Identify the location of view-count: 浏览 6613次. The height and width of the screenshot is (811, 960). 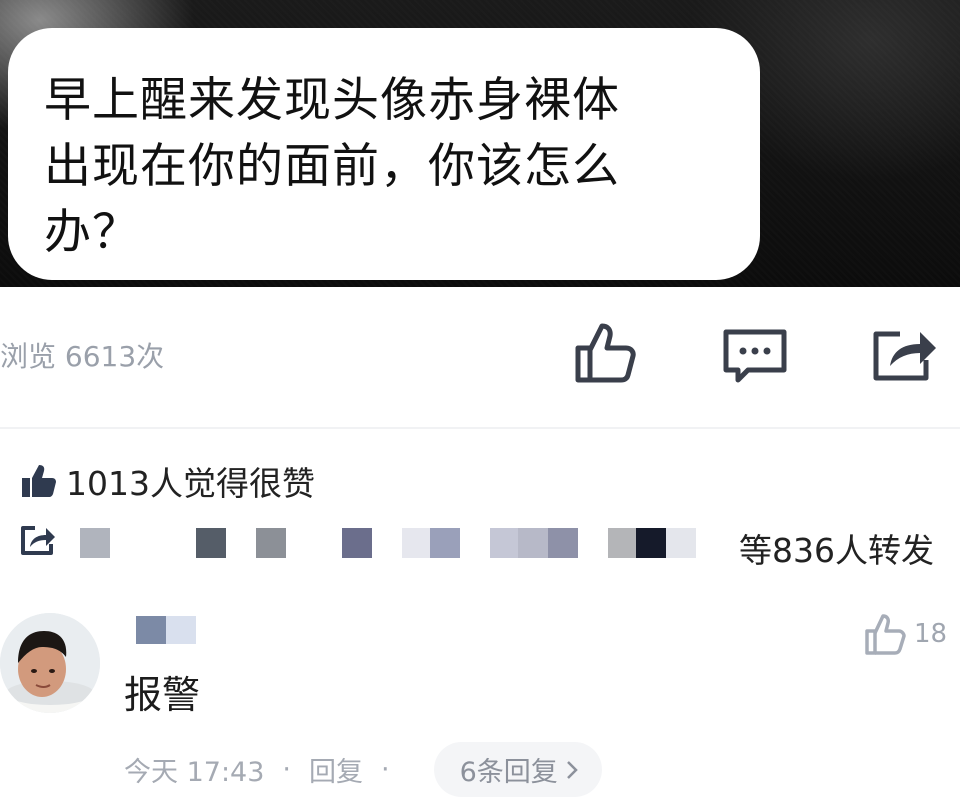
(82, 356).